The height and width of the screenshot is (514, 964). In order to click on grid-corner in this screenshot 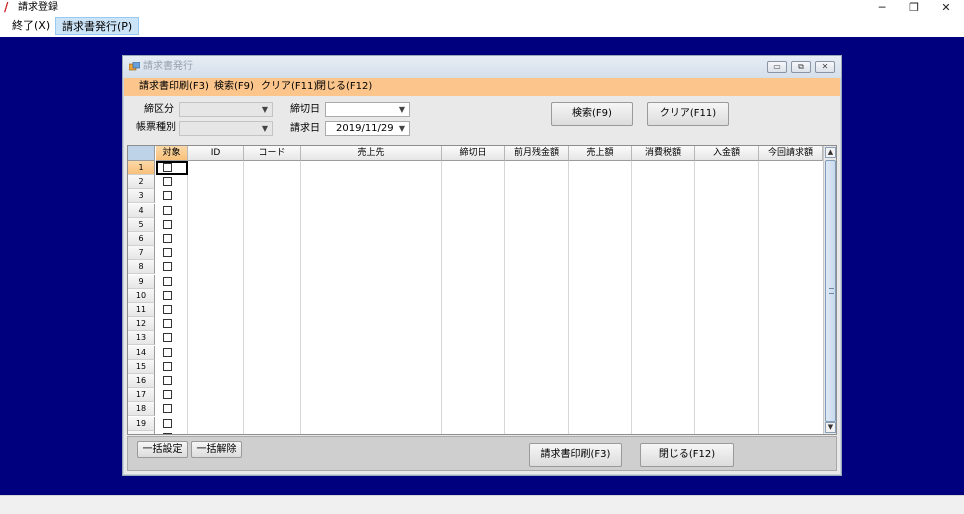, I will do `click(141, 153)`.